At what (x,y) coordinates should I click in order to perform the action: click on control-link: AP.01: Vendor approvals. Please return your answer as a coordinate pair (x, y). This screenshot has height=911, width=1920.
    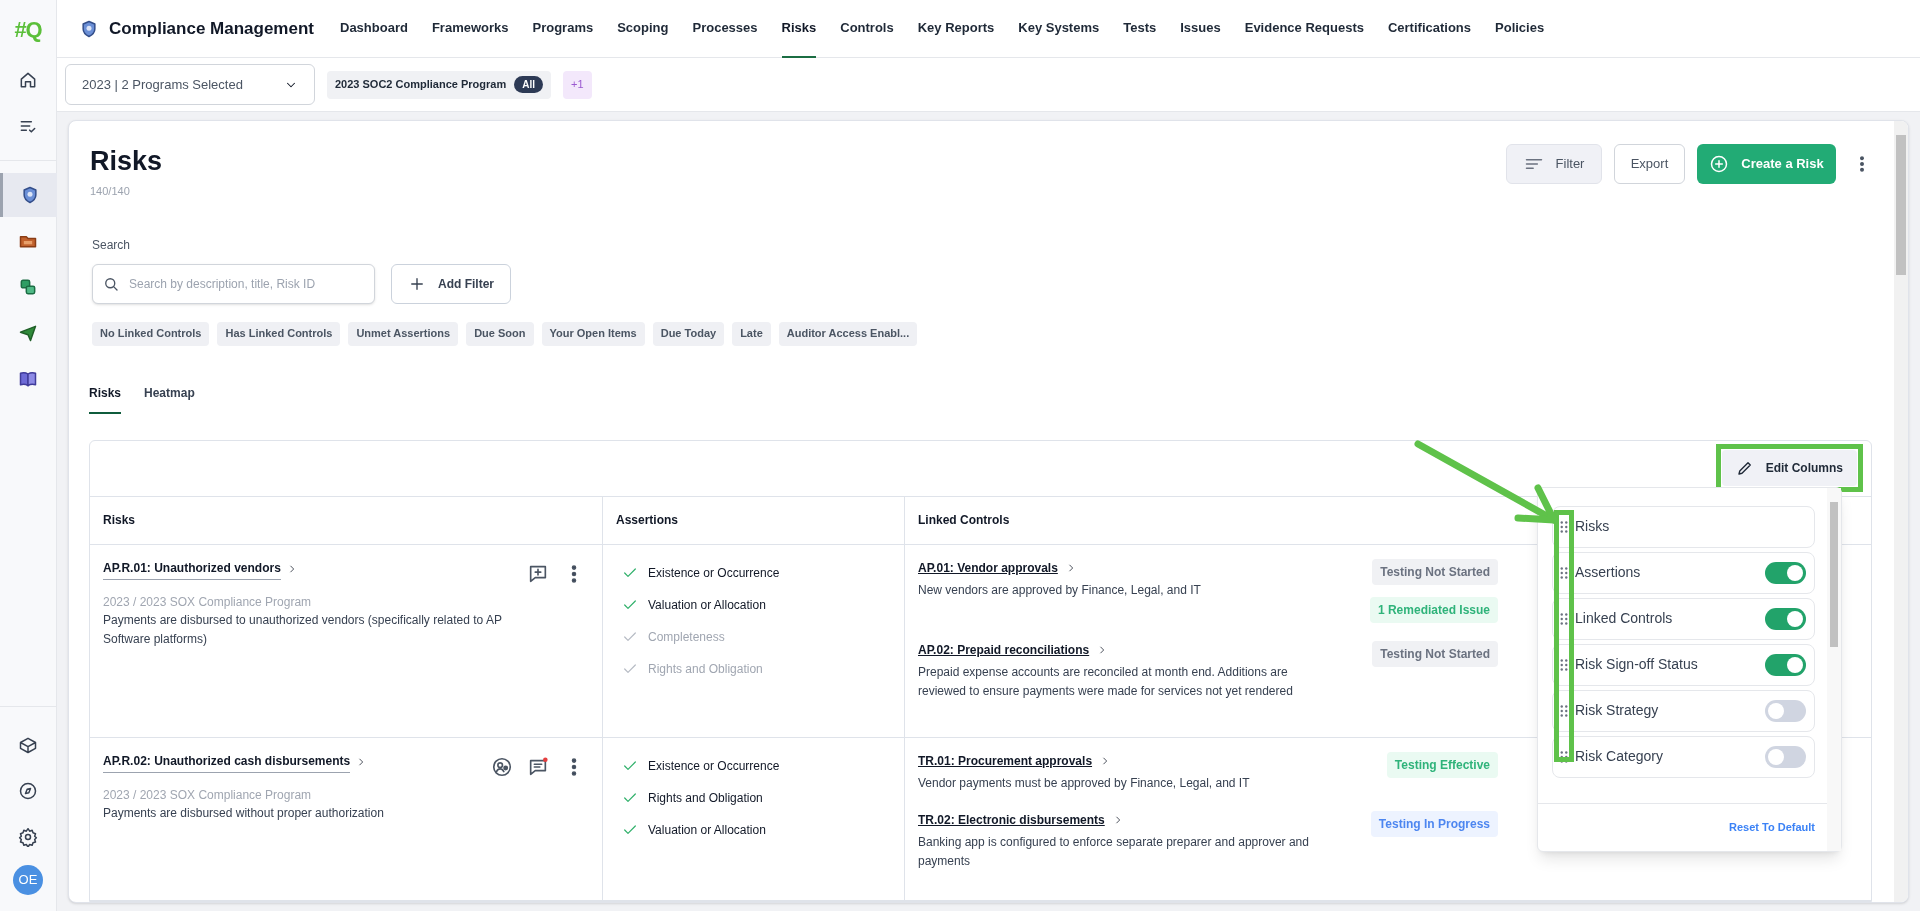
    Looking at the image, I should click on (988, 567).